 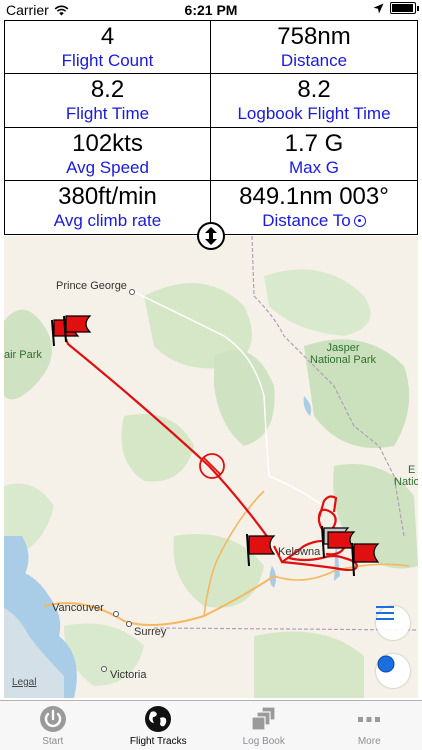 What do you see at coordinates (78, 608) in the screenshot?
I see `map-label-vancouver: Vancouver` at bounding box center [78, 608].